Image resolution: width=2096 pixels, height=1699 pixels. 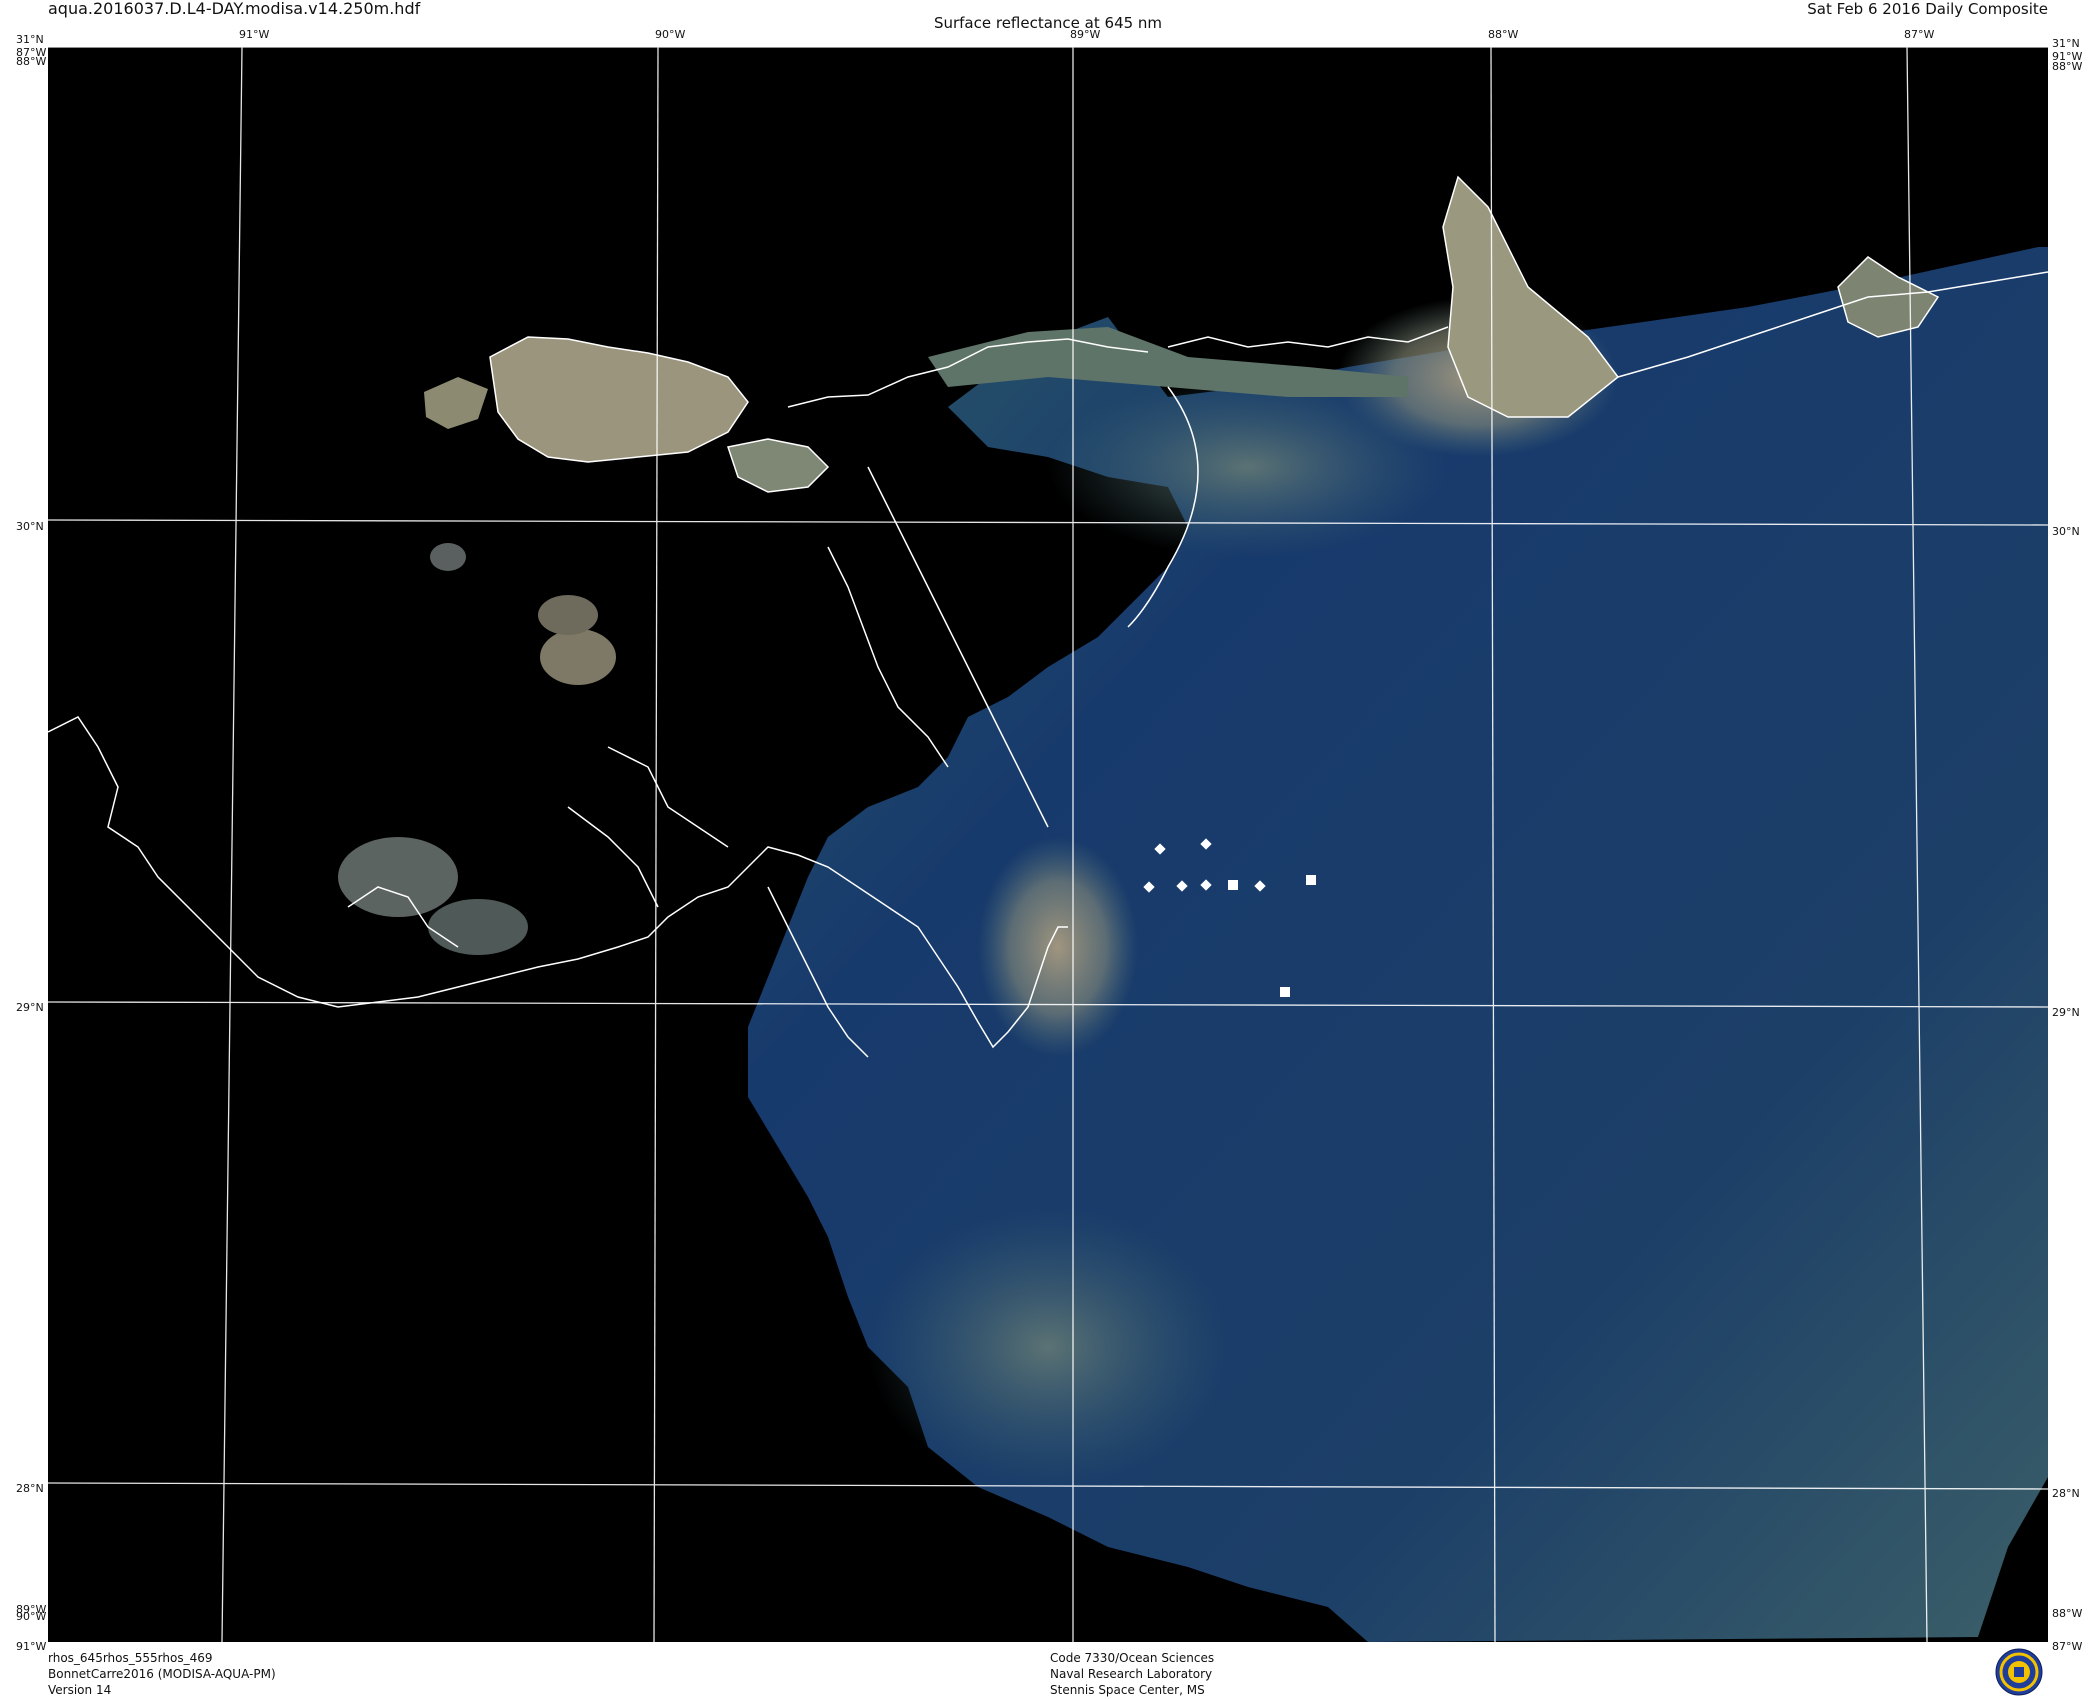 What do you see at coordinates (31, 61) in the screenshot?
I see `corner-tl-lon-2: 88°W` at bounding box center [31, 61].